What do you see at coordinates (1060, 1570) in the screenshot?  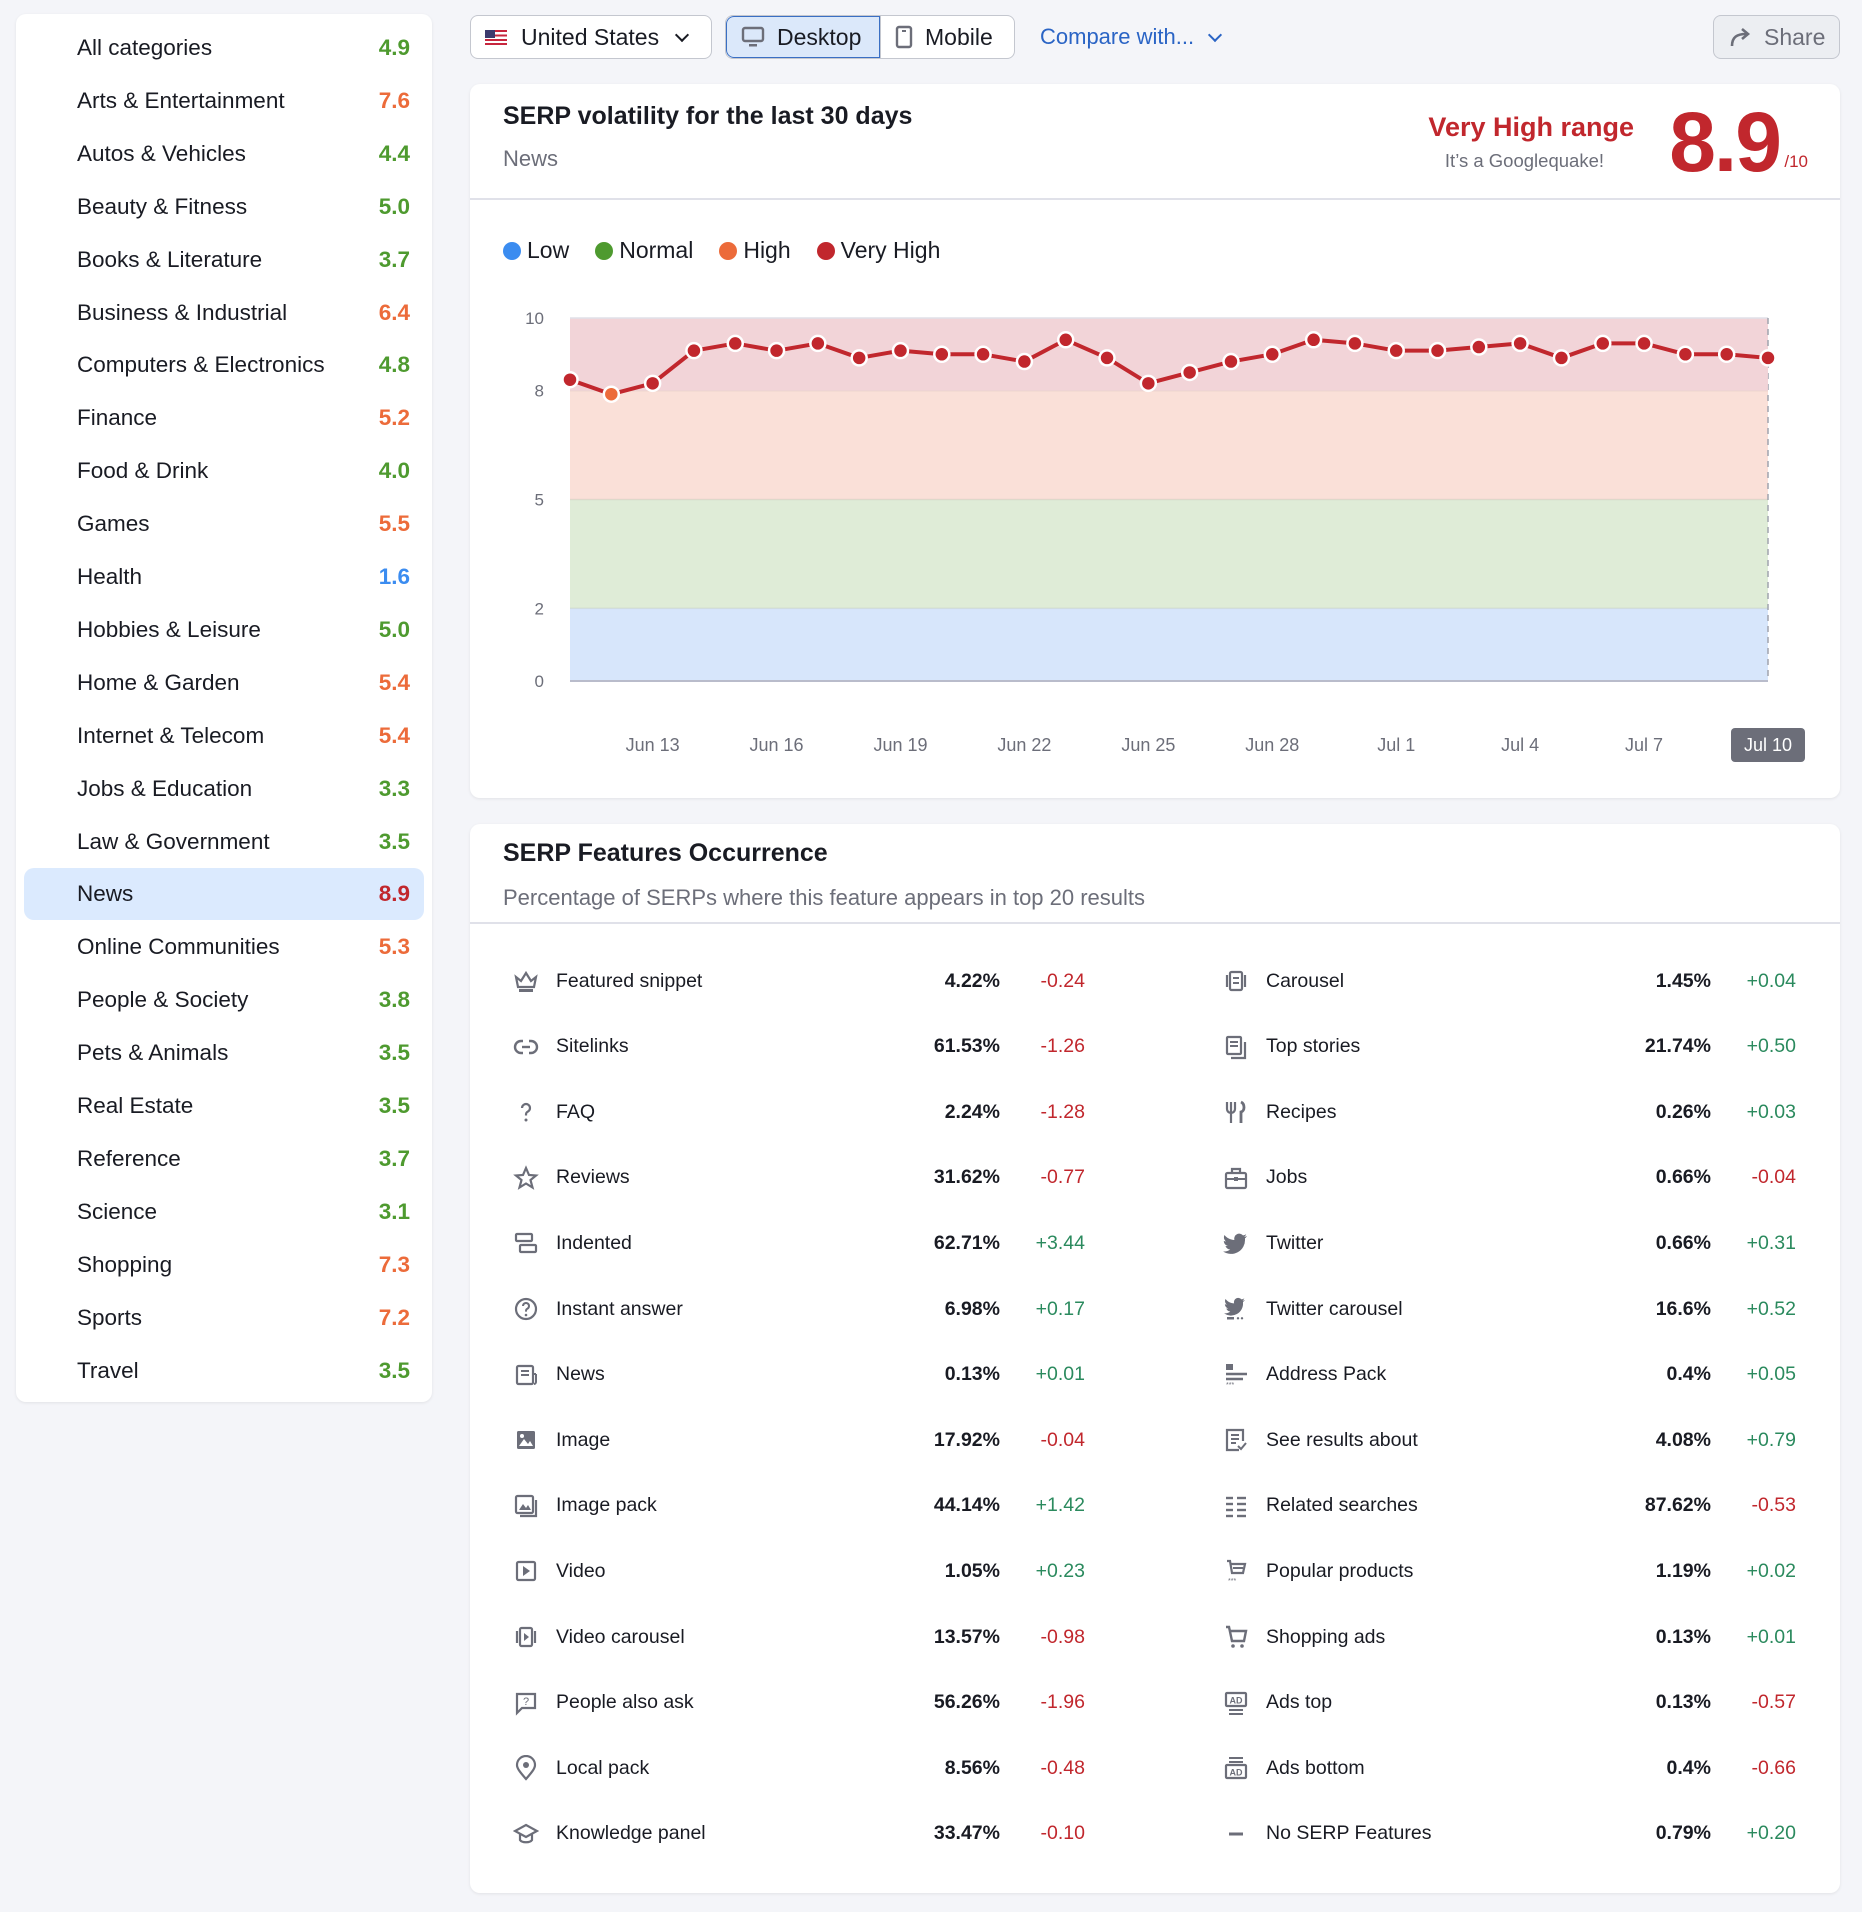 I see `feature-delta: +0.23` at bounding box center [1060, 1570].